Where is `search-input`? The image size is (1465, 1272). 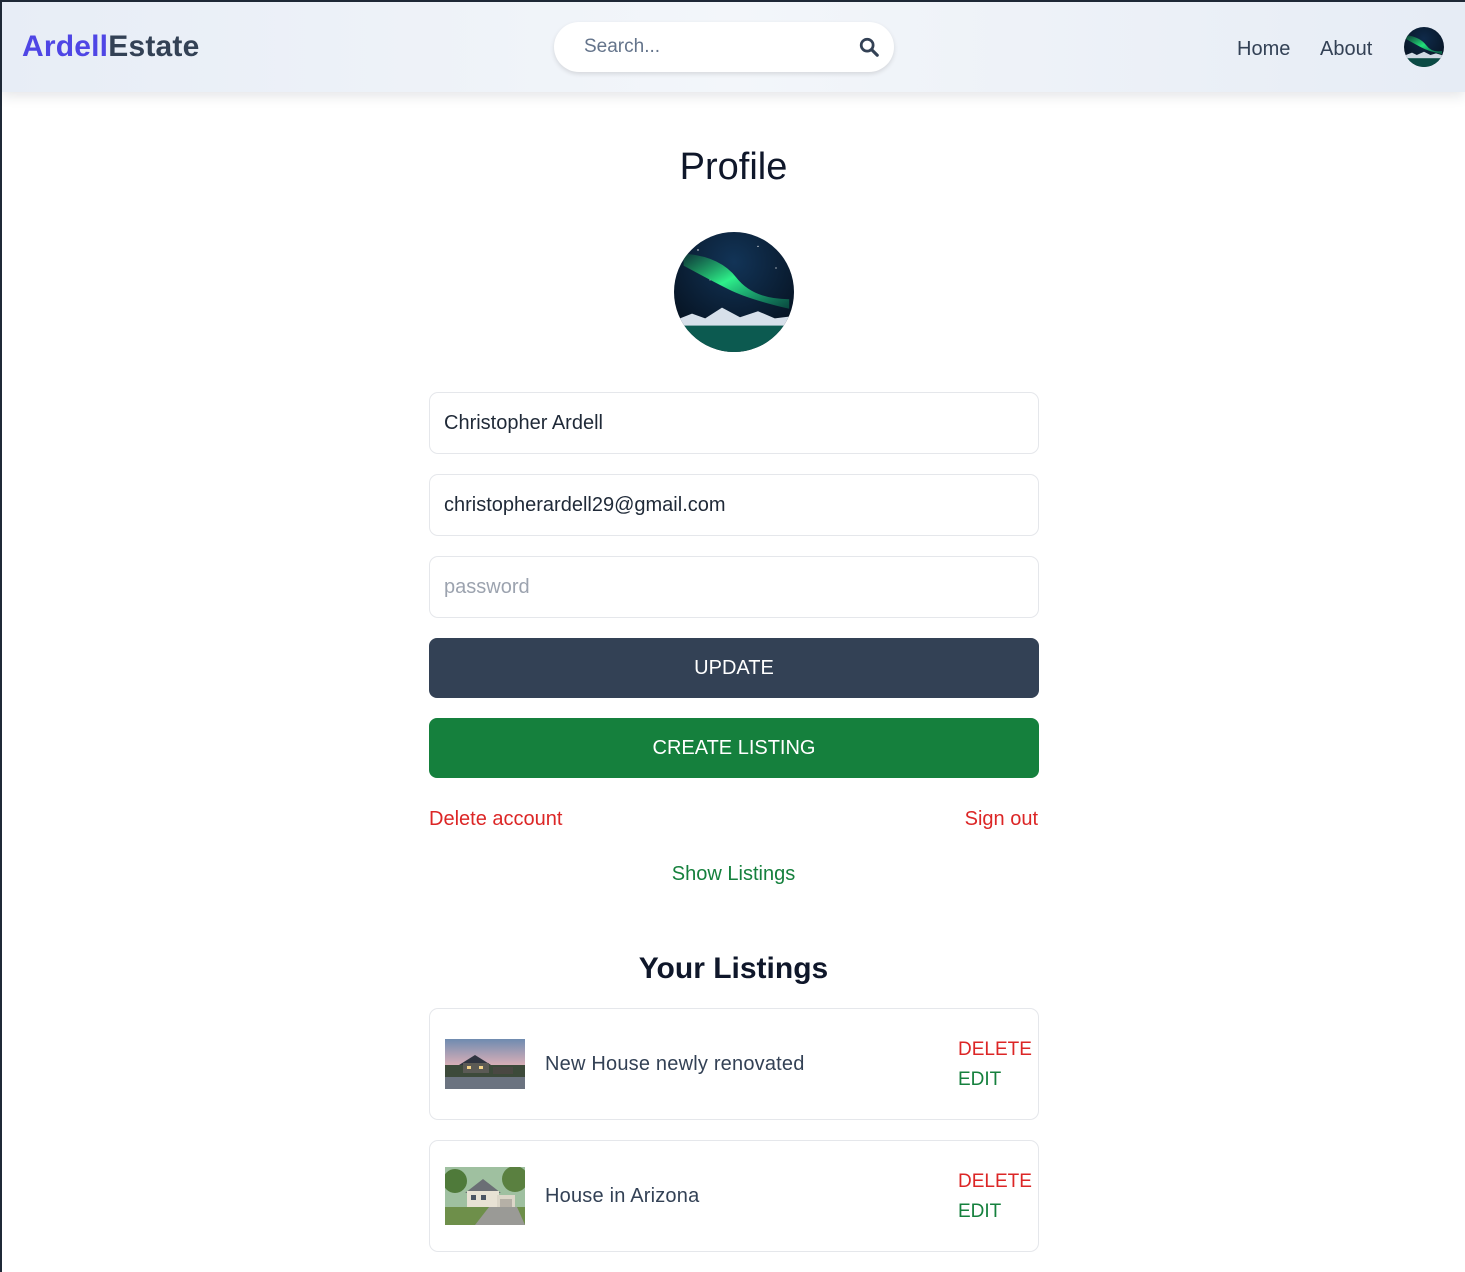 search-input is located at coordinates (709, 47).